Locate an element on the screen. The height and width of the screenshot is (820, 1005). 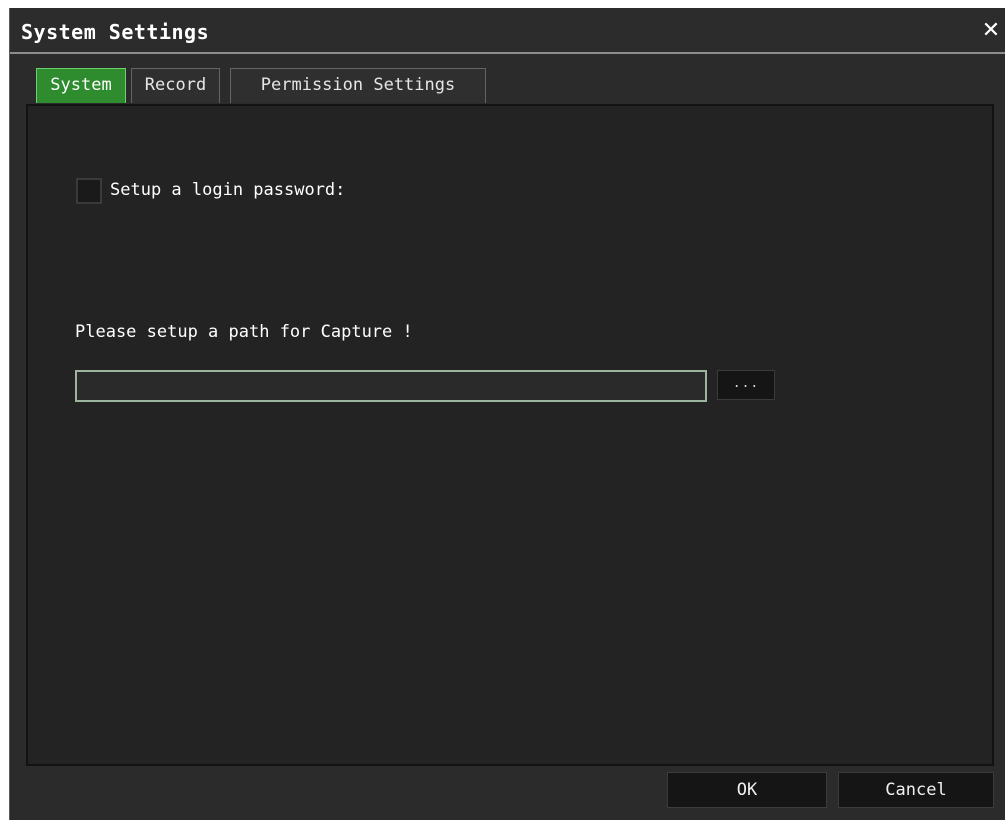
login-password-label: Setup a login password: is located at coordinates (228, 190).